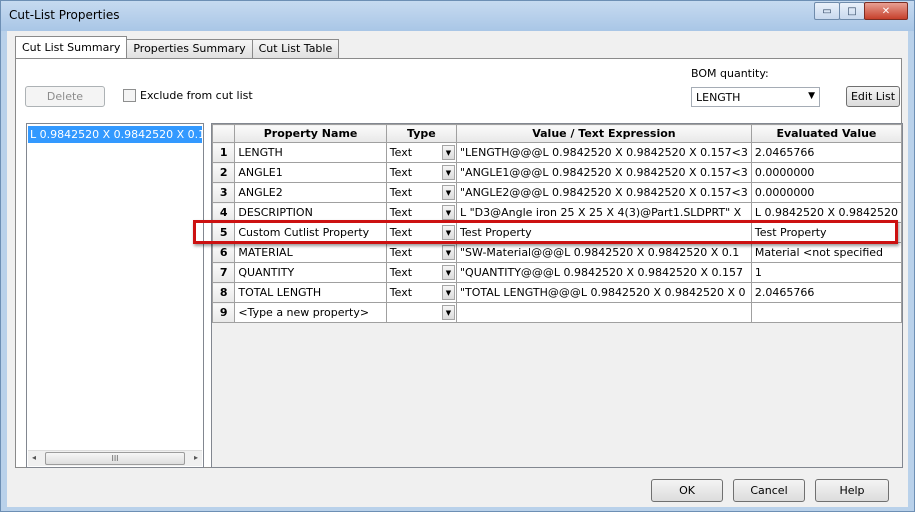  I want to click on new-property-name-cell: <Type a new property>, so click(310, 312).